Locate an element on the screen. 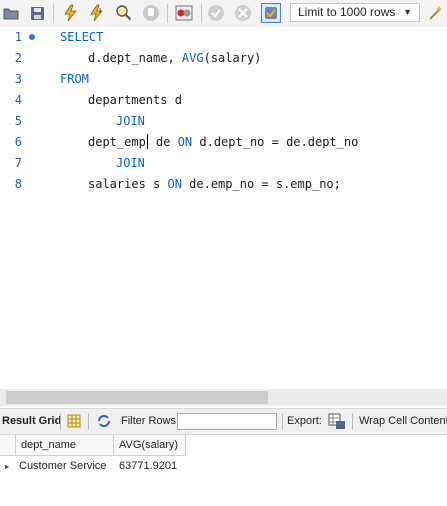 The image size is (447, 506). sql-keyword: FROM is located at coordinates (74, 79).